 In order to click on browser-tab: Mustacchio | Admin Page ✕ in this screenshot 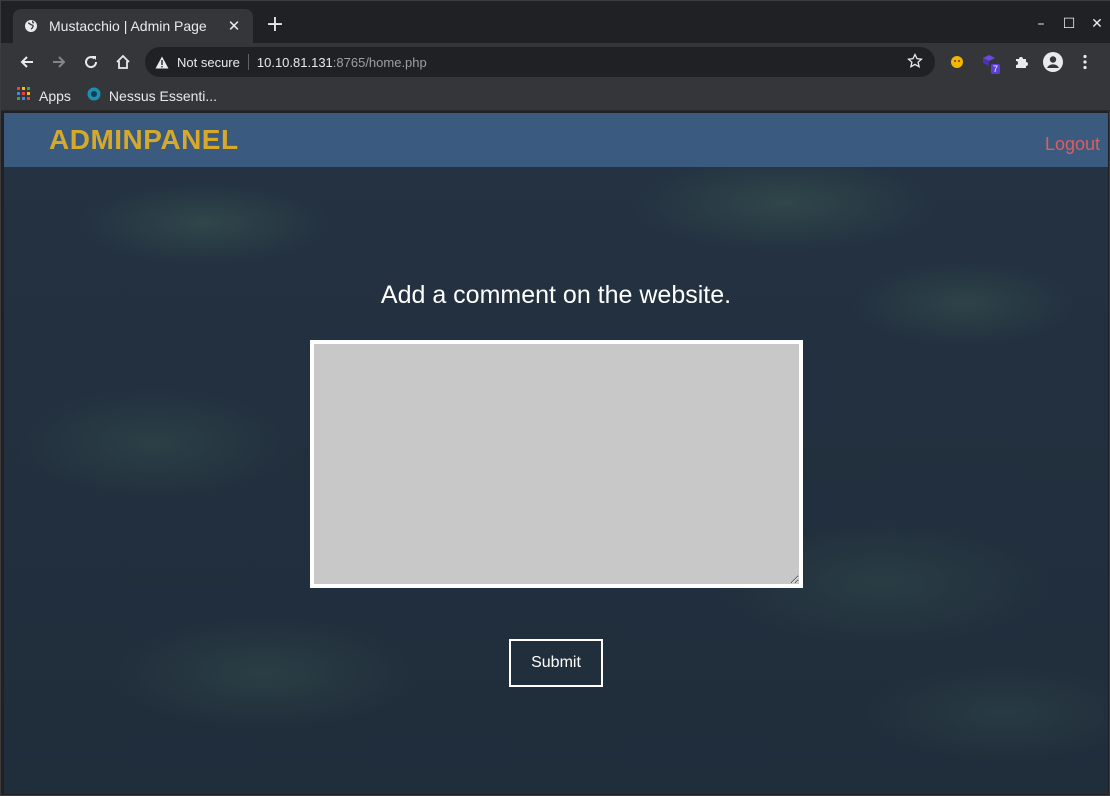, I will do `click(133, 26)`.